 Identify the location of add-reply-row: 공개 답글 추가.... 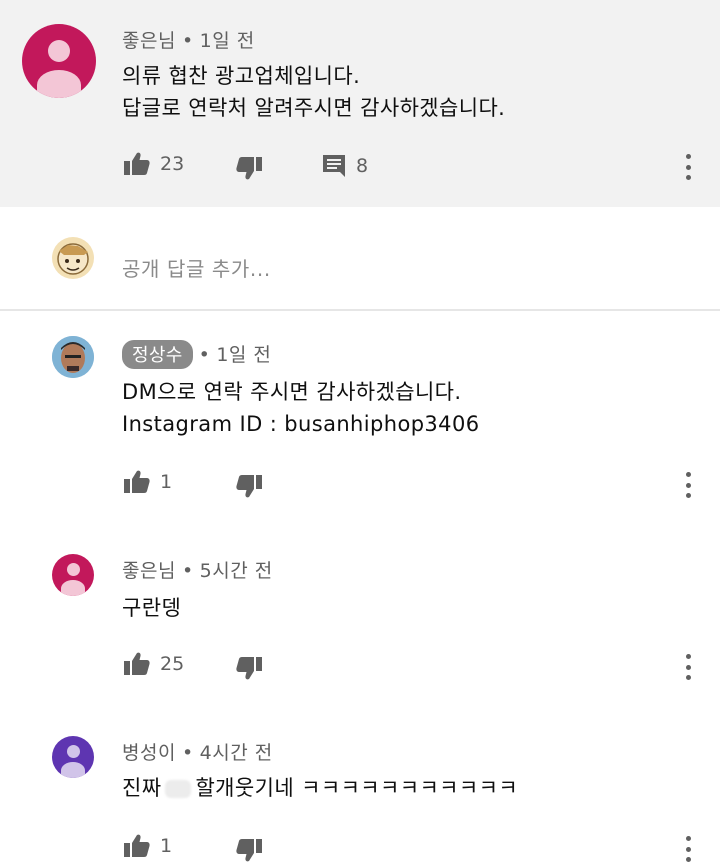
(360, 258).